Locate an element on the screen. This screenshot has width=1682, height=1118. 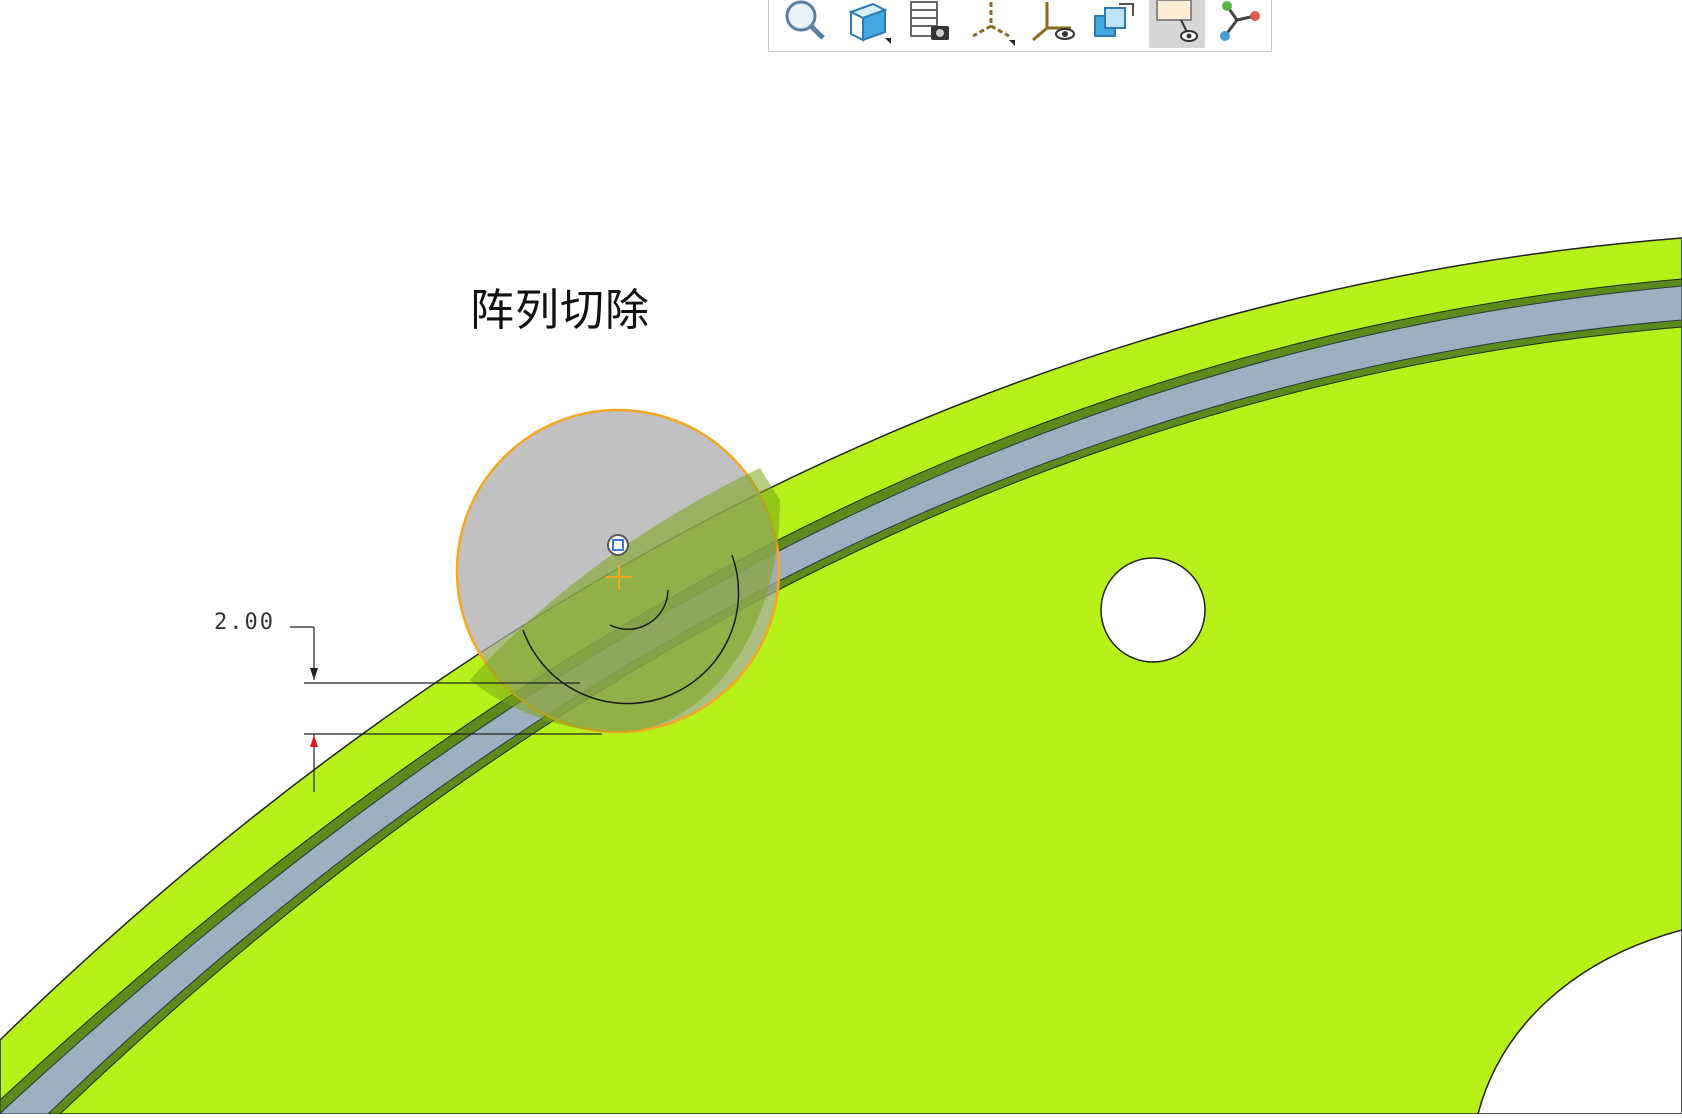
spin-center-button is located at coordinates (1115, 24).